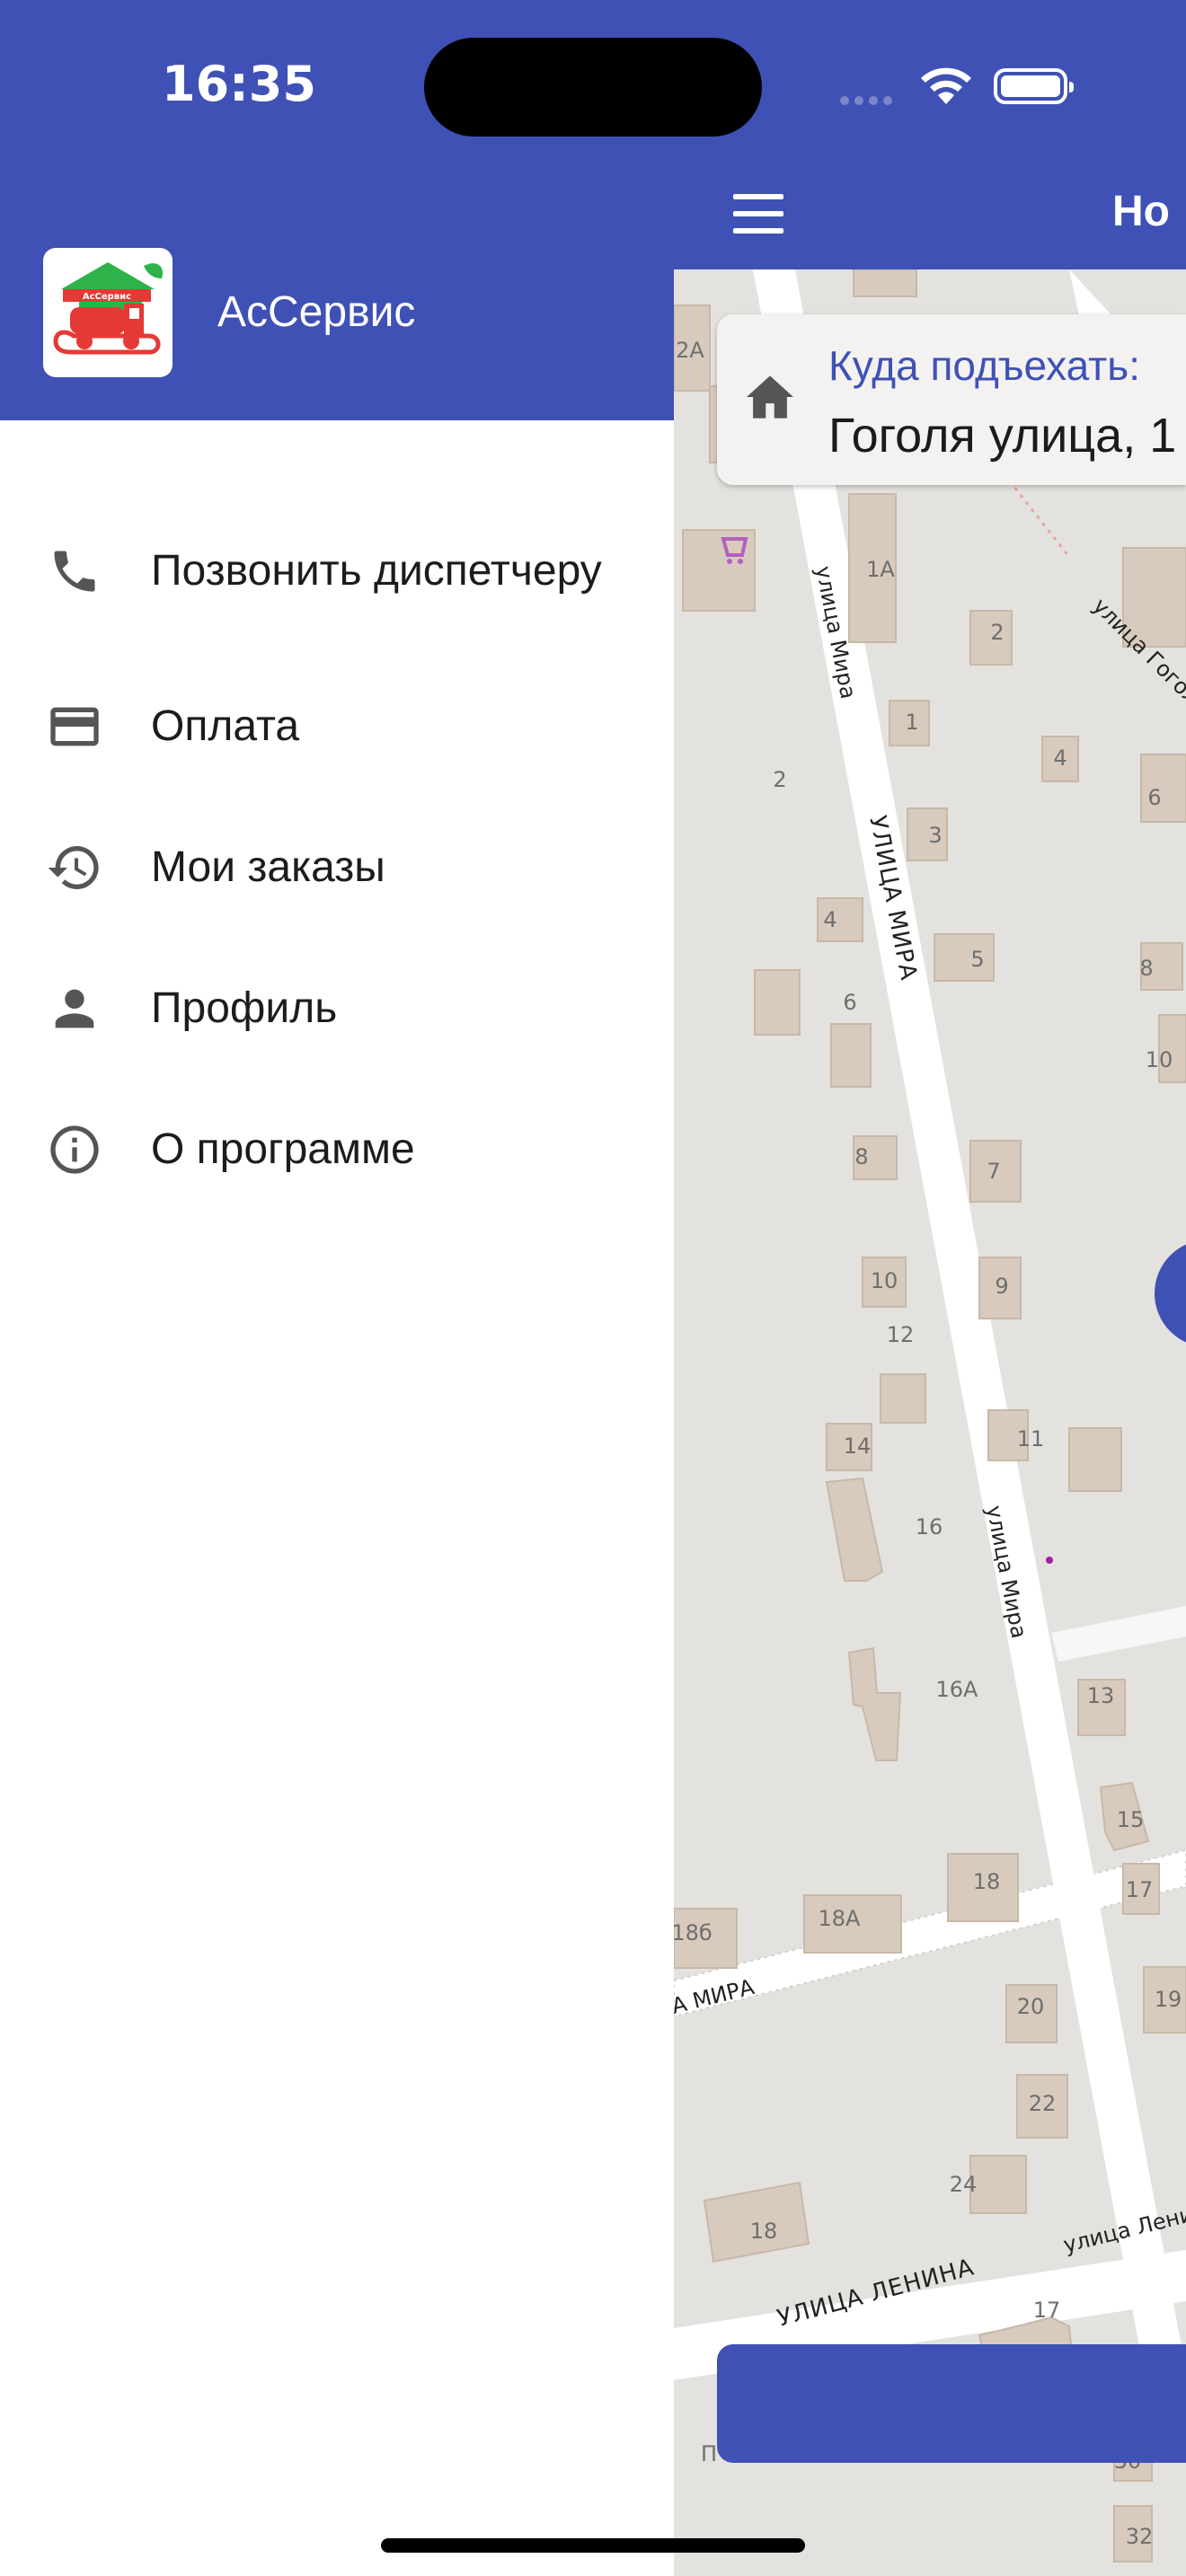 This screenshot has height=2576, width=1186. Describe the element at coordinates (1140, 2536) in the screenshot. I see `svg-text: 32` at that location.